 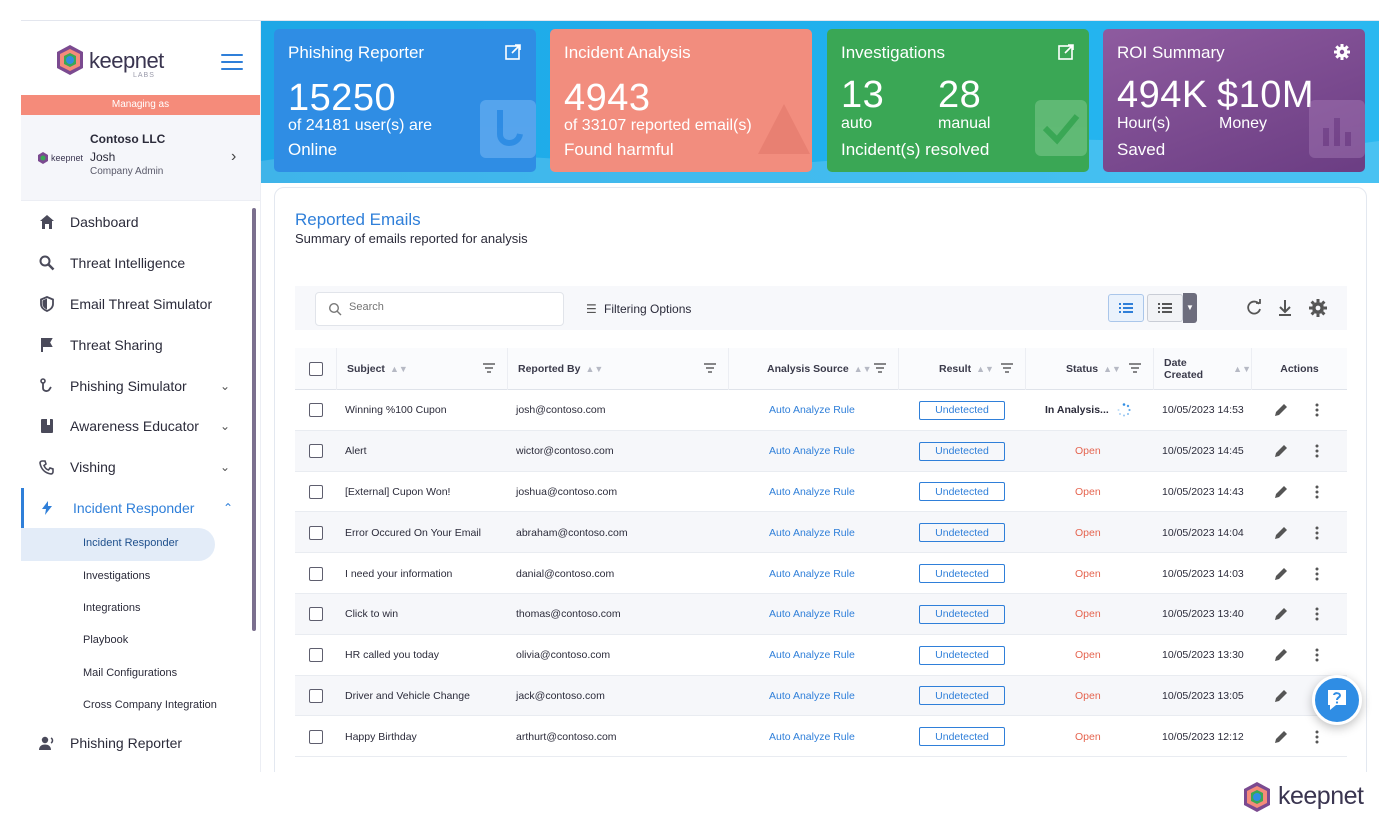 I want to click on sidebar-item-threat-intelligence: Threat Intelligence, so click(x=137, y=263).